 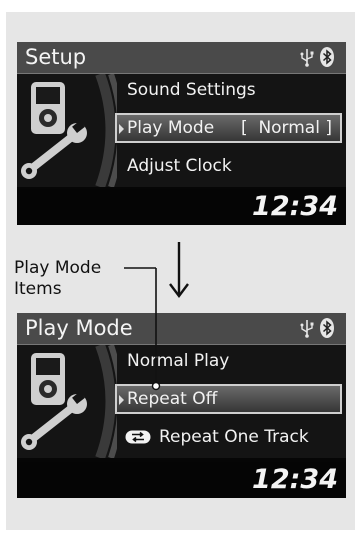 I want to click on arrow-down-icon, so click(x=179, y=270).